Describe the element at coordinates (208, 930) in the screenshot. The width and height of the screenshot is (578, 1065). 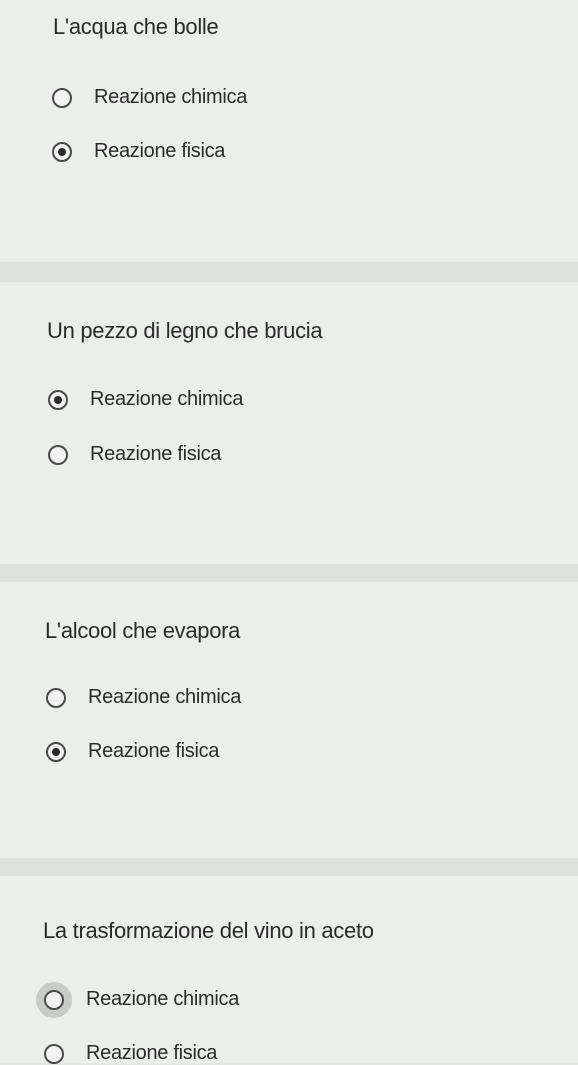
I see `question-text: La trasformazione del vino in aceto` at that location.